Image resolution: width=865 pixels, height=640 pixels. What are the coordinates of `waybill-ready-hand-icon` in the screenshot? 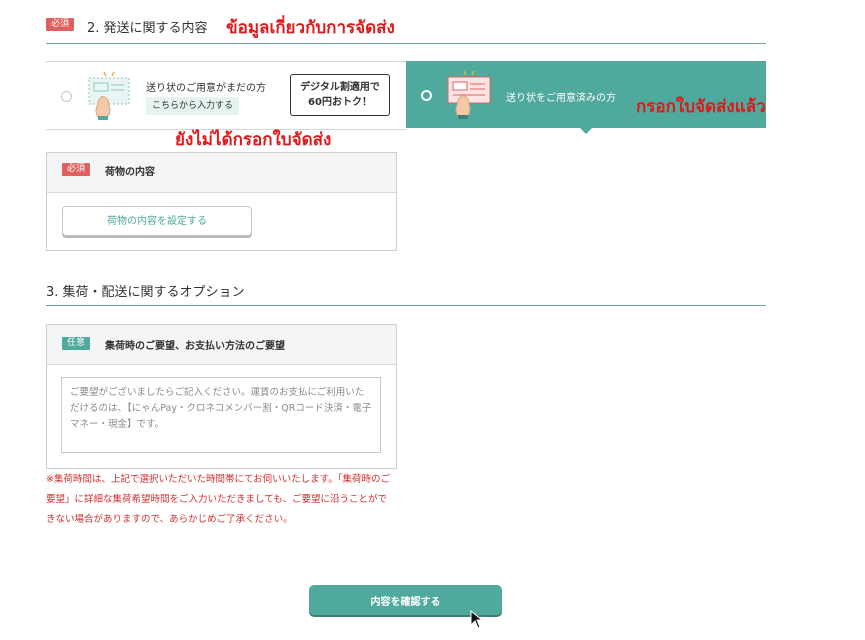 It's located at (469, 94).